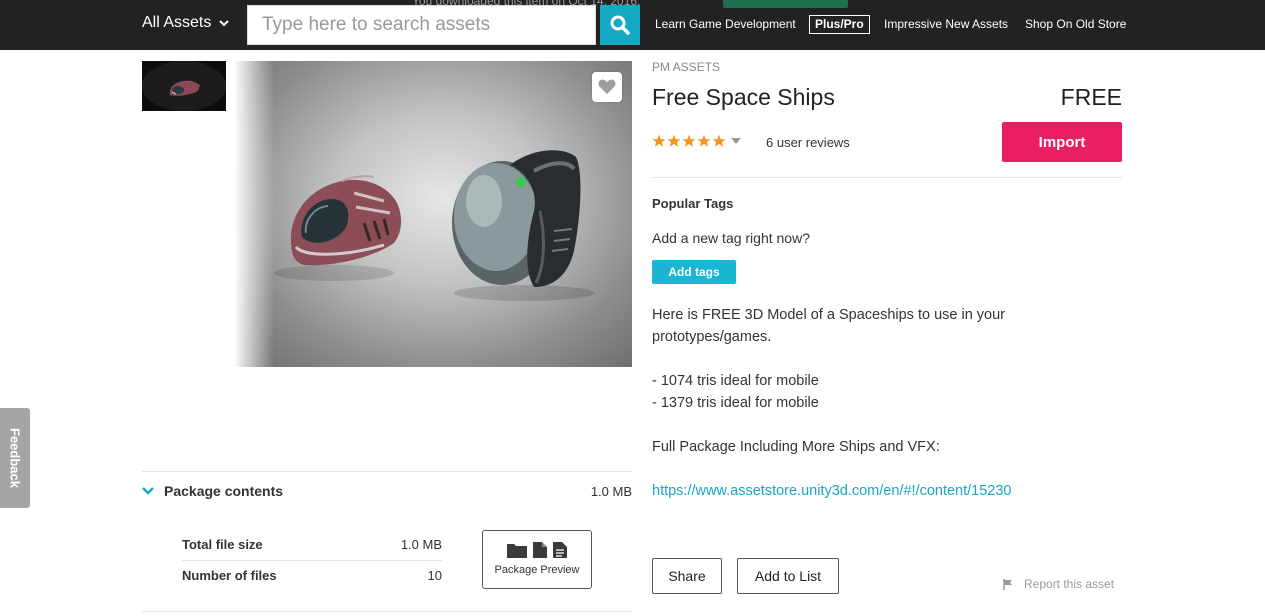 Image resolution: width=1265 pixels, height=616 pixels. What do you see at coordinates (743, 97) in the screenshot?
I see `asset-title: Free Space Ships` at bounding box center [743, 97].